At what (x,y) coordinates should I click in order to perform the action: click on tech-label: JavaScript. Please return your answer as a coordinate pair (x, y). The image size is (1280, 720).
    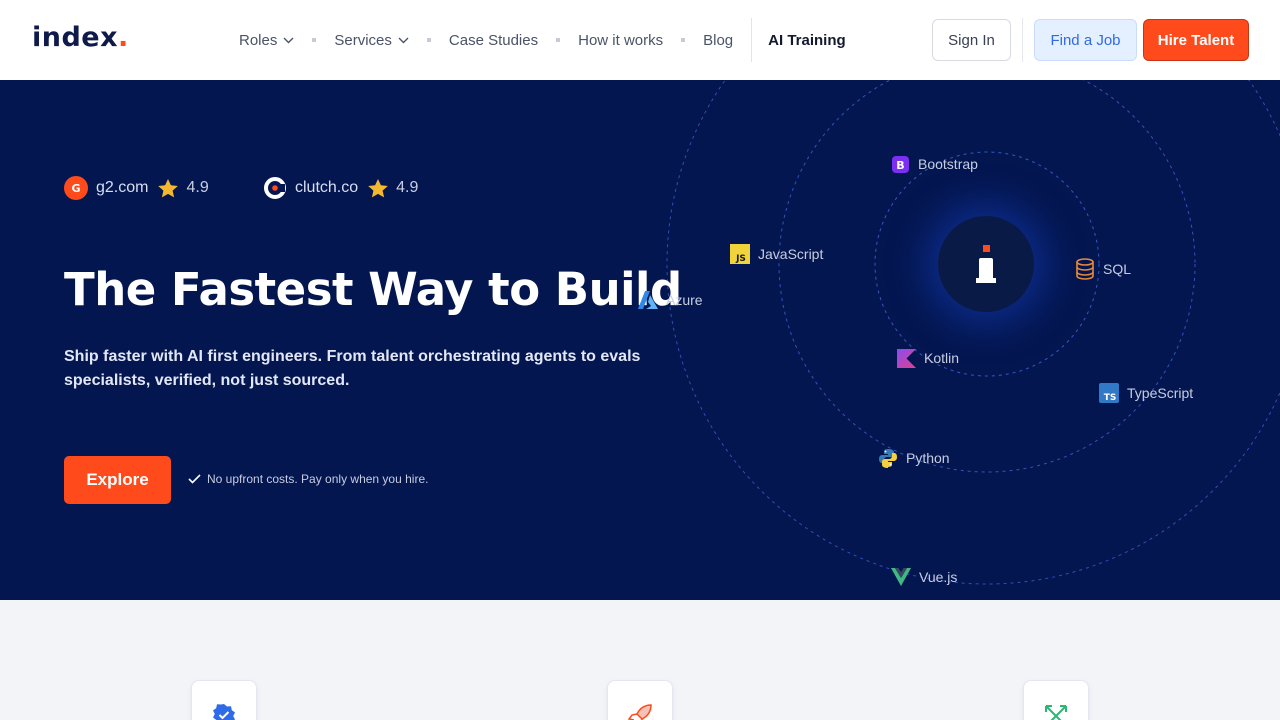
    Looking at the image, I should click on (791, 254).